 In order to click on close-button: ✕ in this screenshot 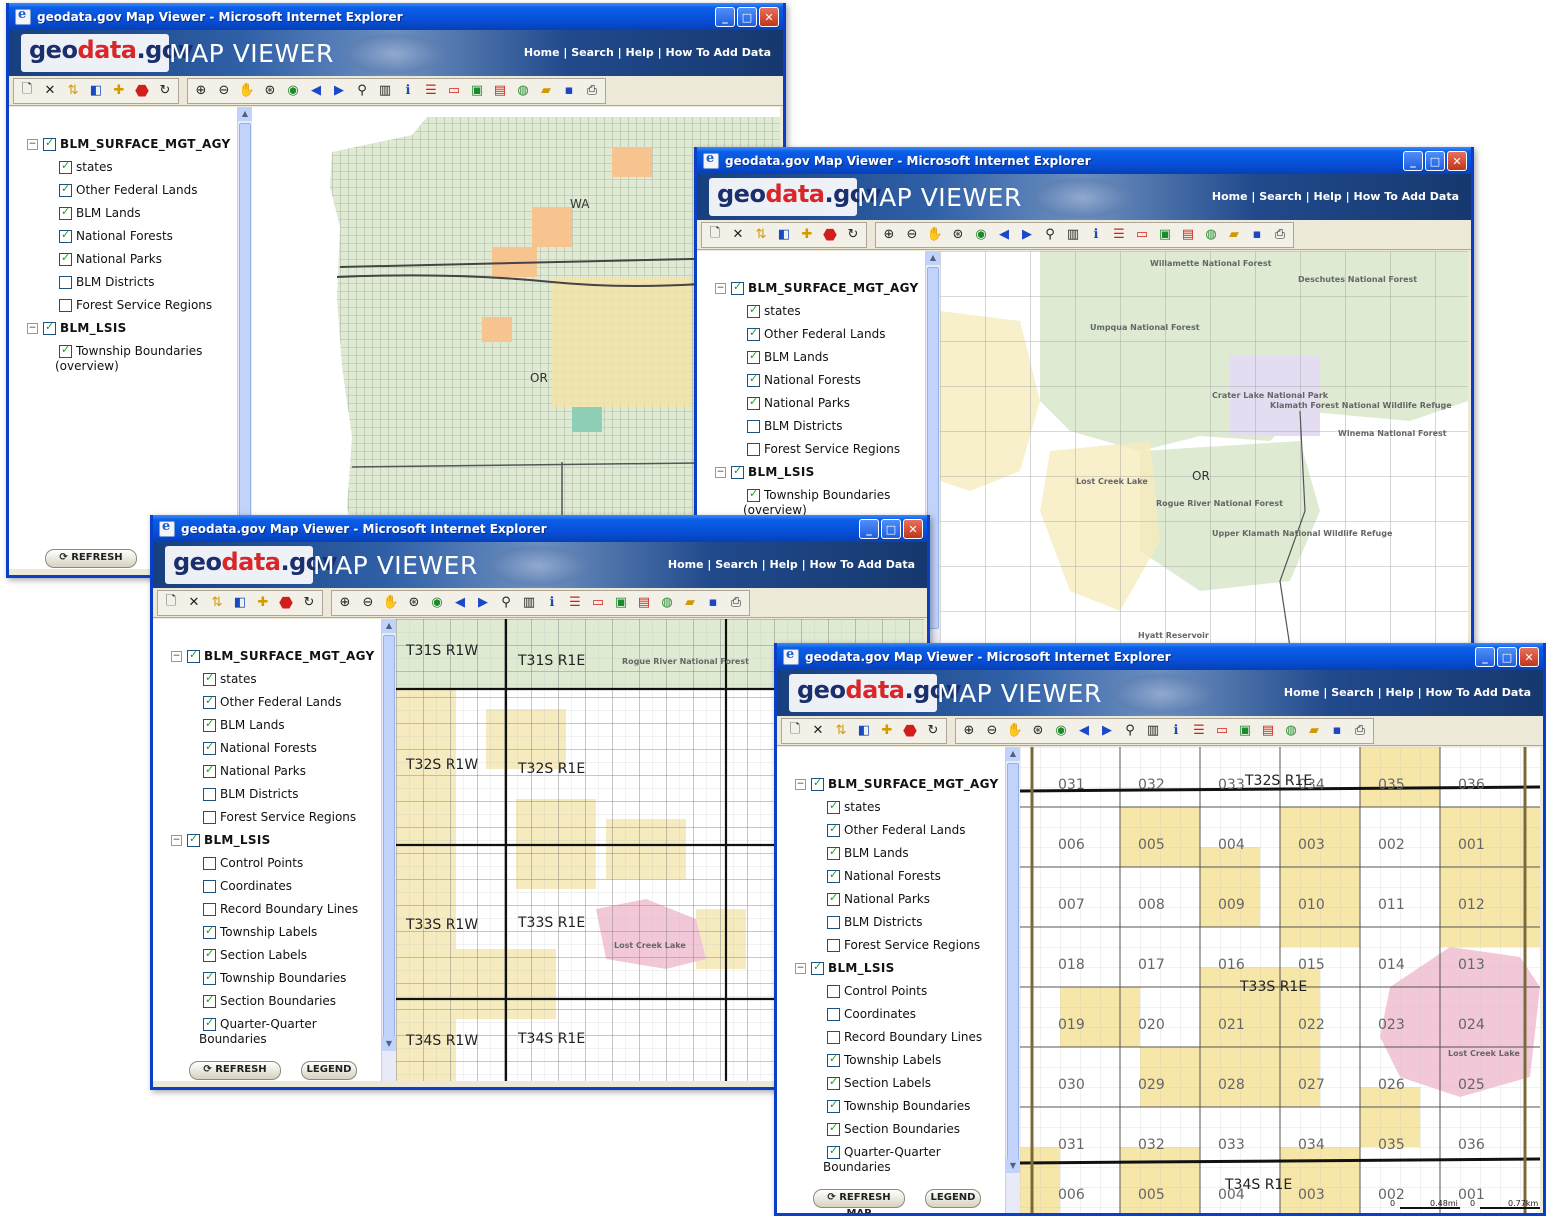, I will do `click(769, 16)`.